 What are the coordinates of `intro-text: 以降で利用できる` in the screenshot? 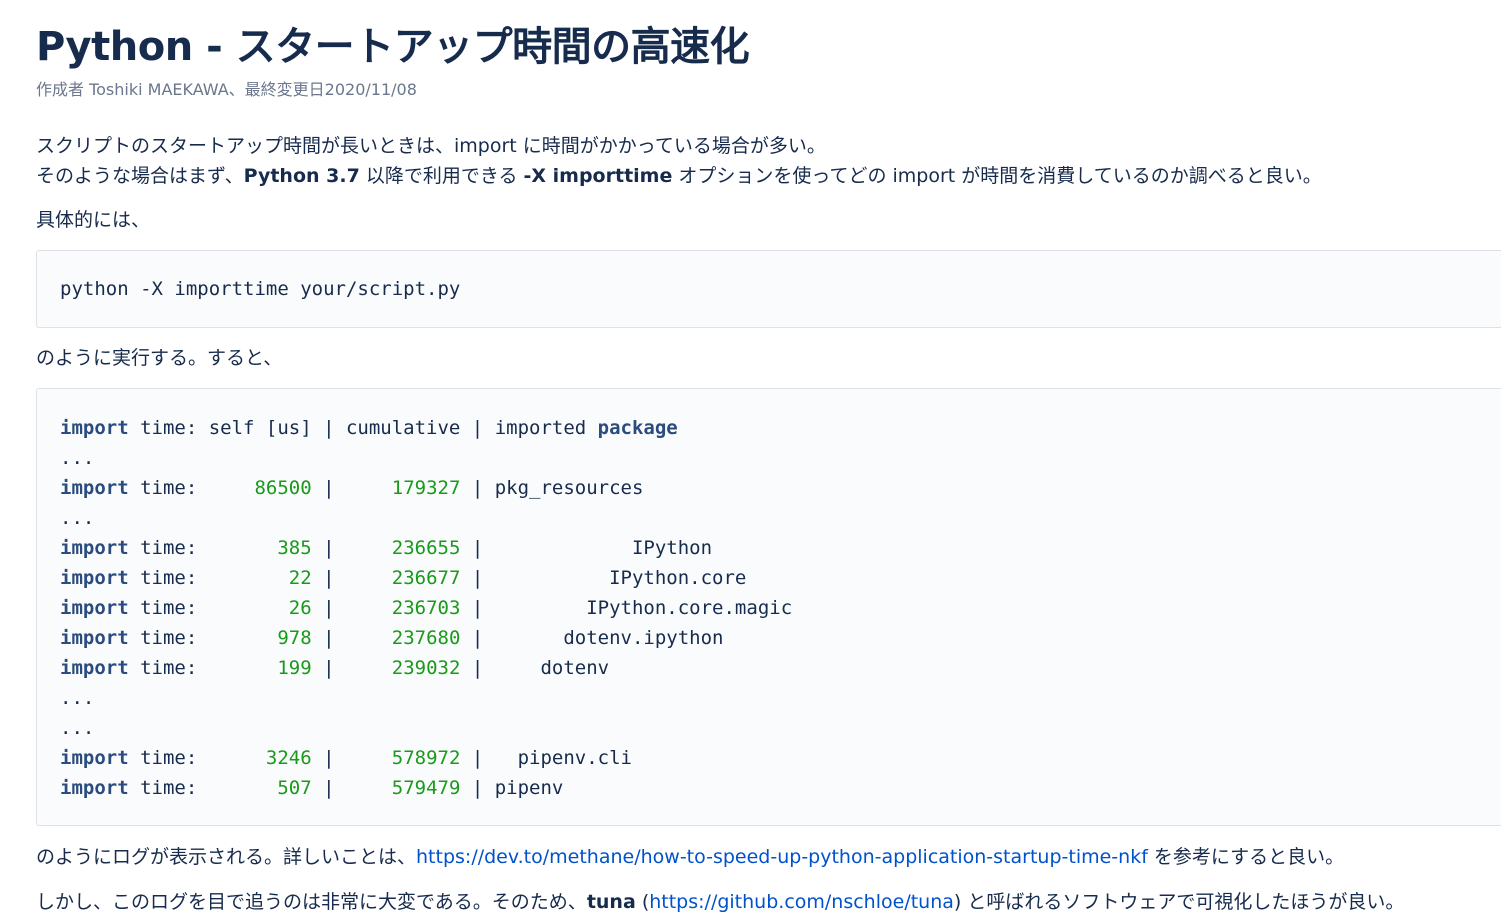 It's located at (441, 176).